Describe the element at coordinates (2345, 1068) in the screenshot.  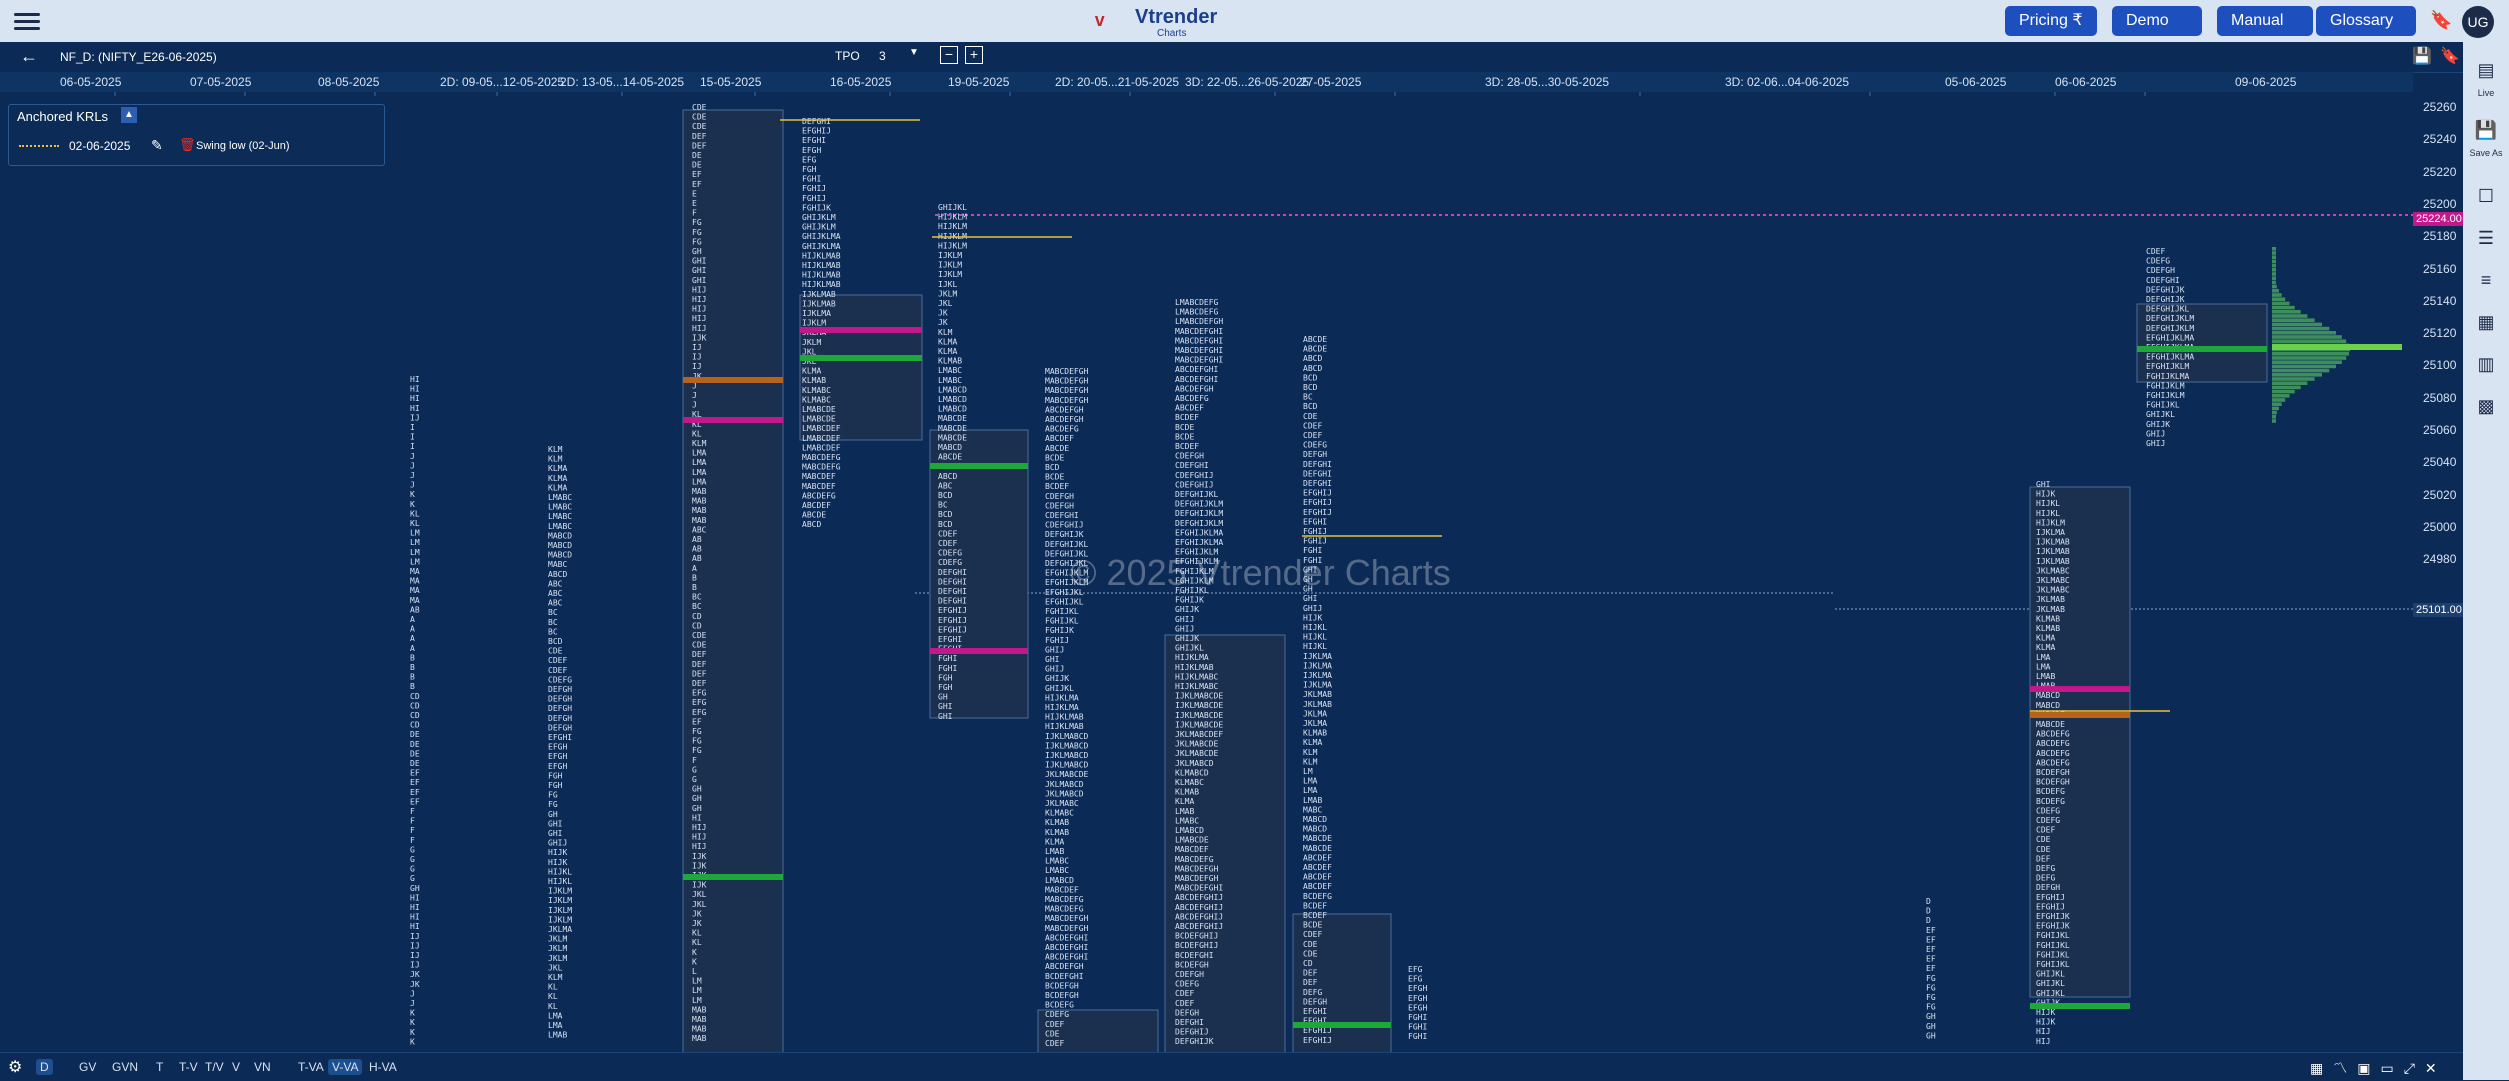
I see `line-chart-icon: 〽` at that location.